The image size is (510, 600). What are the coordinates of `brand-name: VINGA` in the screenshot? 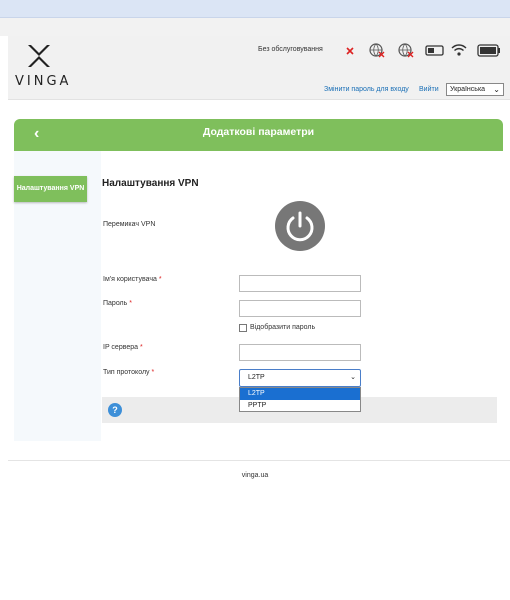 It's located at (43, 81).